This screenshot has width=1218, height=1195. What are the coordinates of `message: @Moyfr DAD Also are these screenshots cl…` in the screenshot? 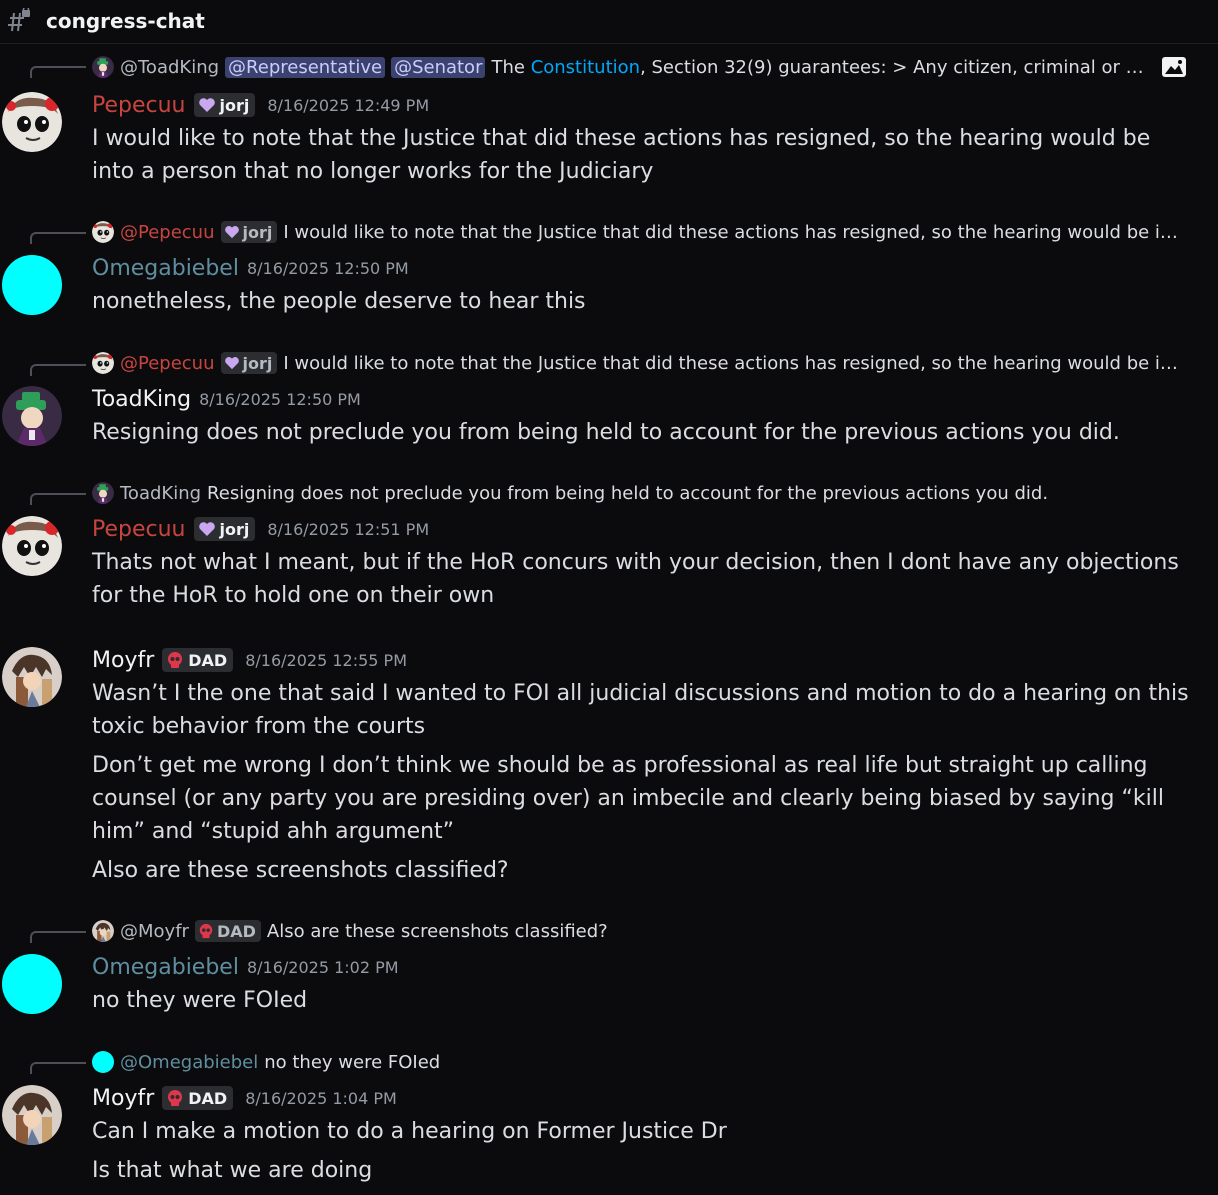 It's located at (609, 973).